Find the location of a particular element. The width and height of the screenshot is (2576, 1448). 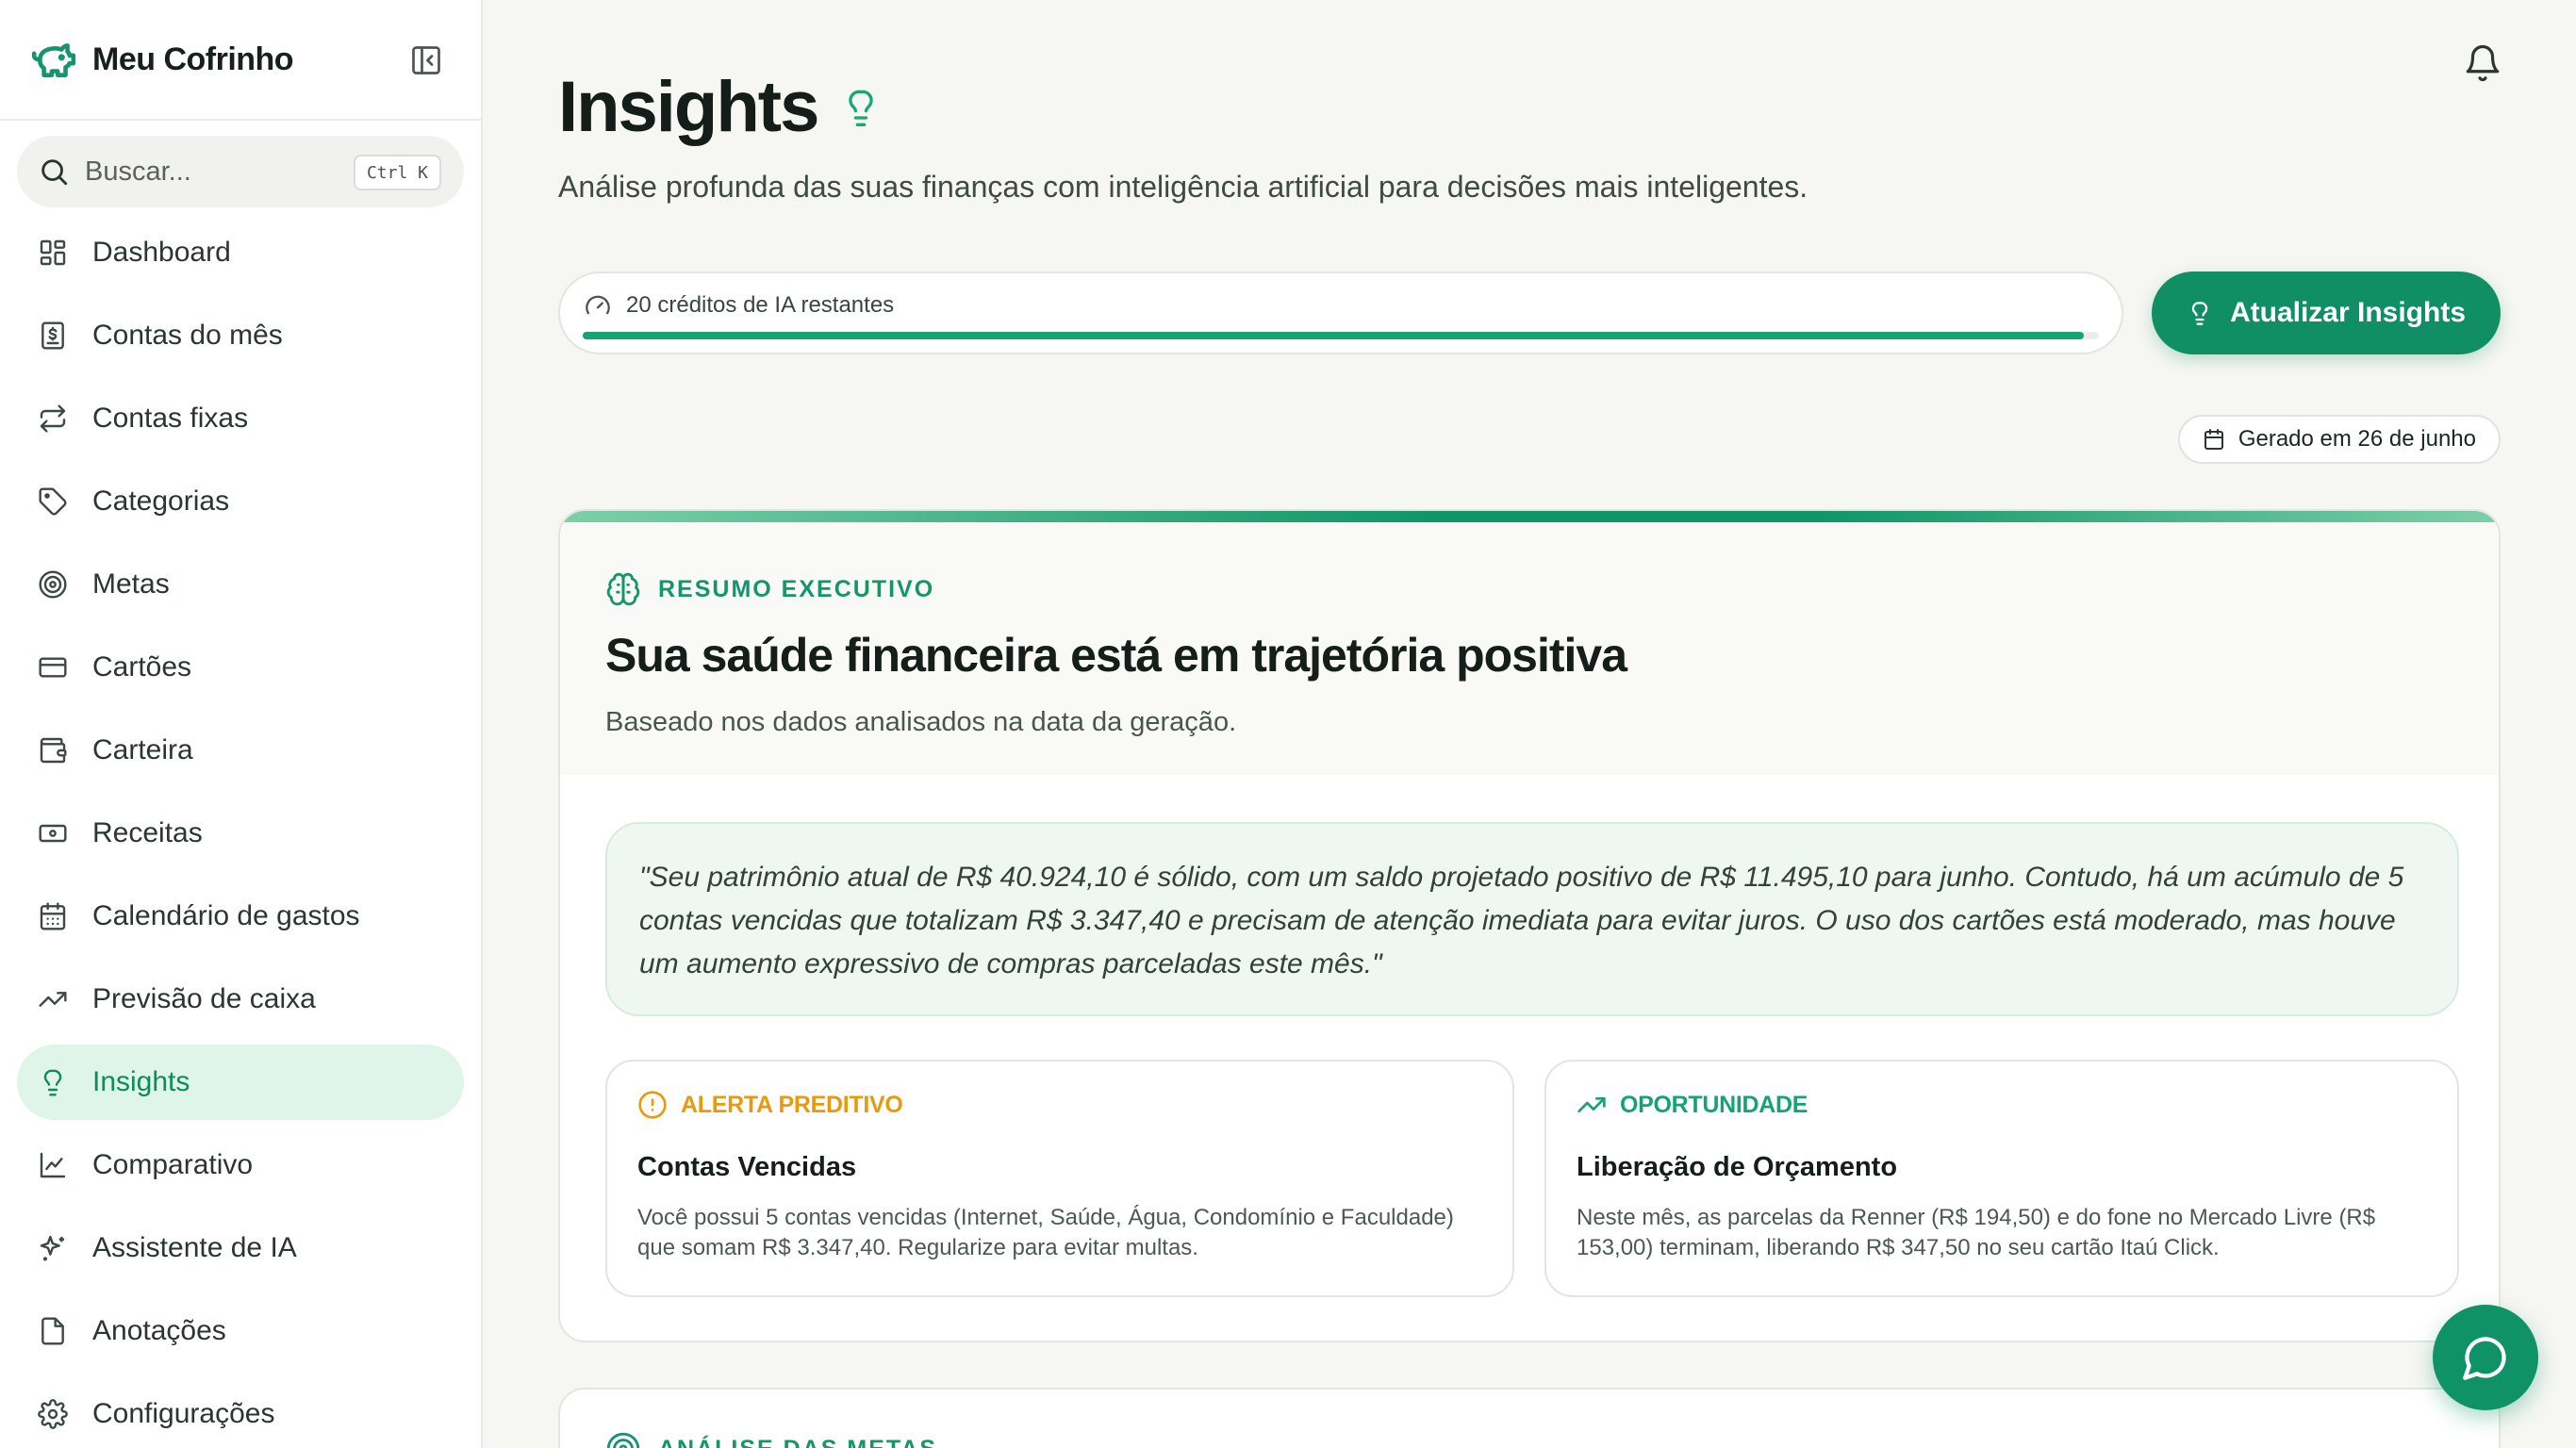

sidebar-item-label: Comparativo is located at coordinates (173, 1164).